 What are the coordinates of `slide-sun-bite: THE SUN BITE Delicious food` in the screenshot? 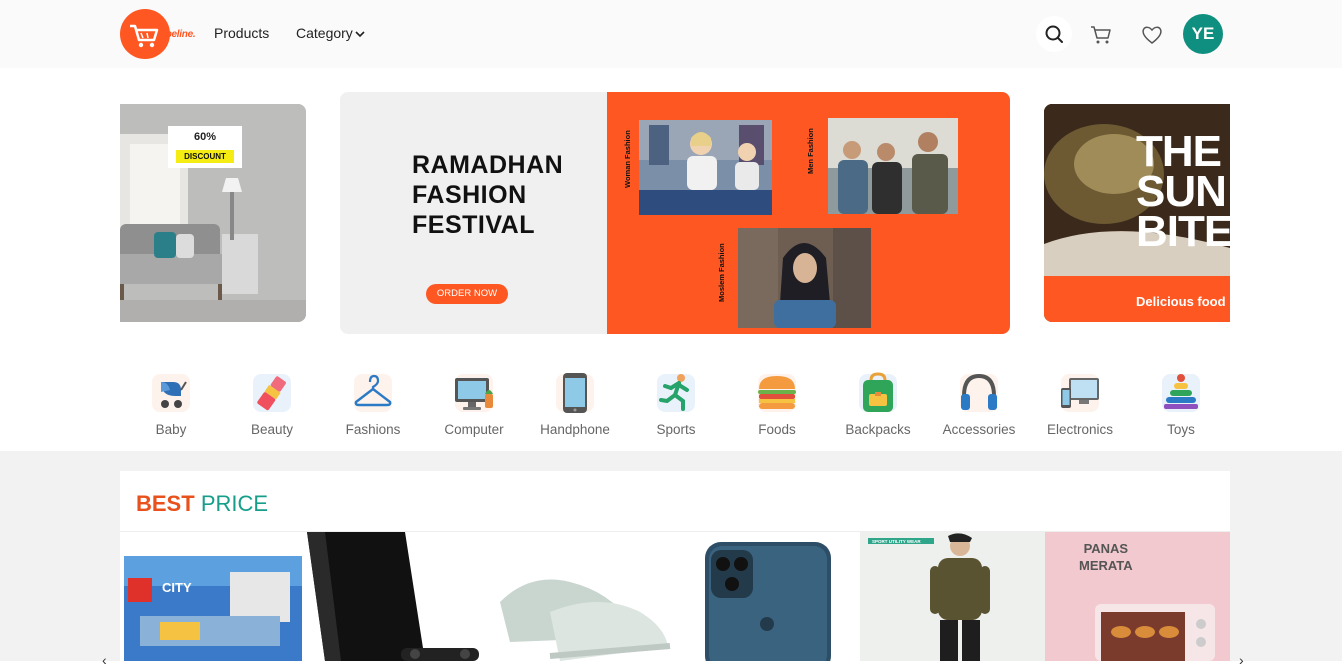 It's located at (1137, 213).